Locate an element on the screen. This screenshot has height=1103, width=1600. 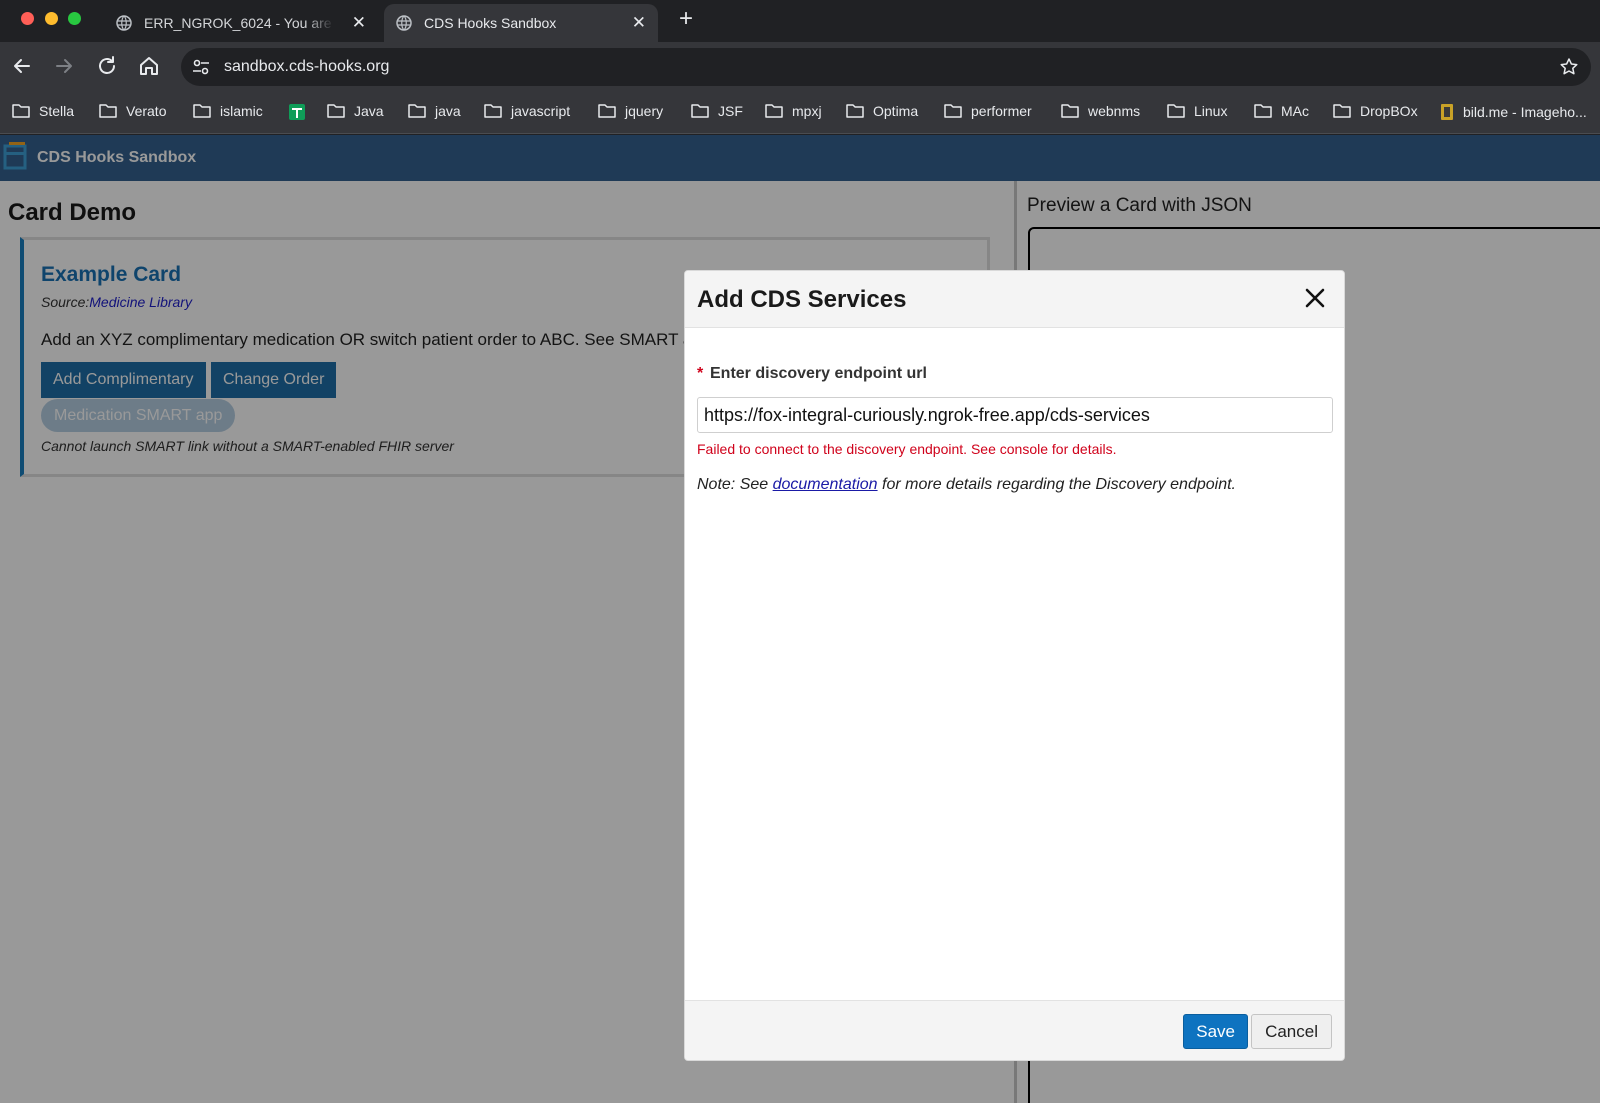
bookmark-folder: performer is located at coordinates (988, 111).